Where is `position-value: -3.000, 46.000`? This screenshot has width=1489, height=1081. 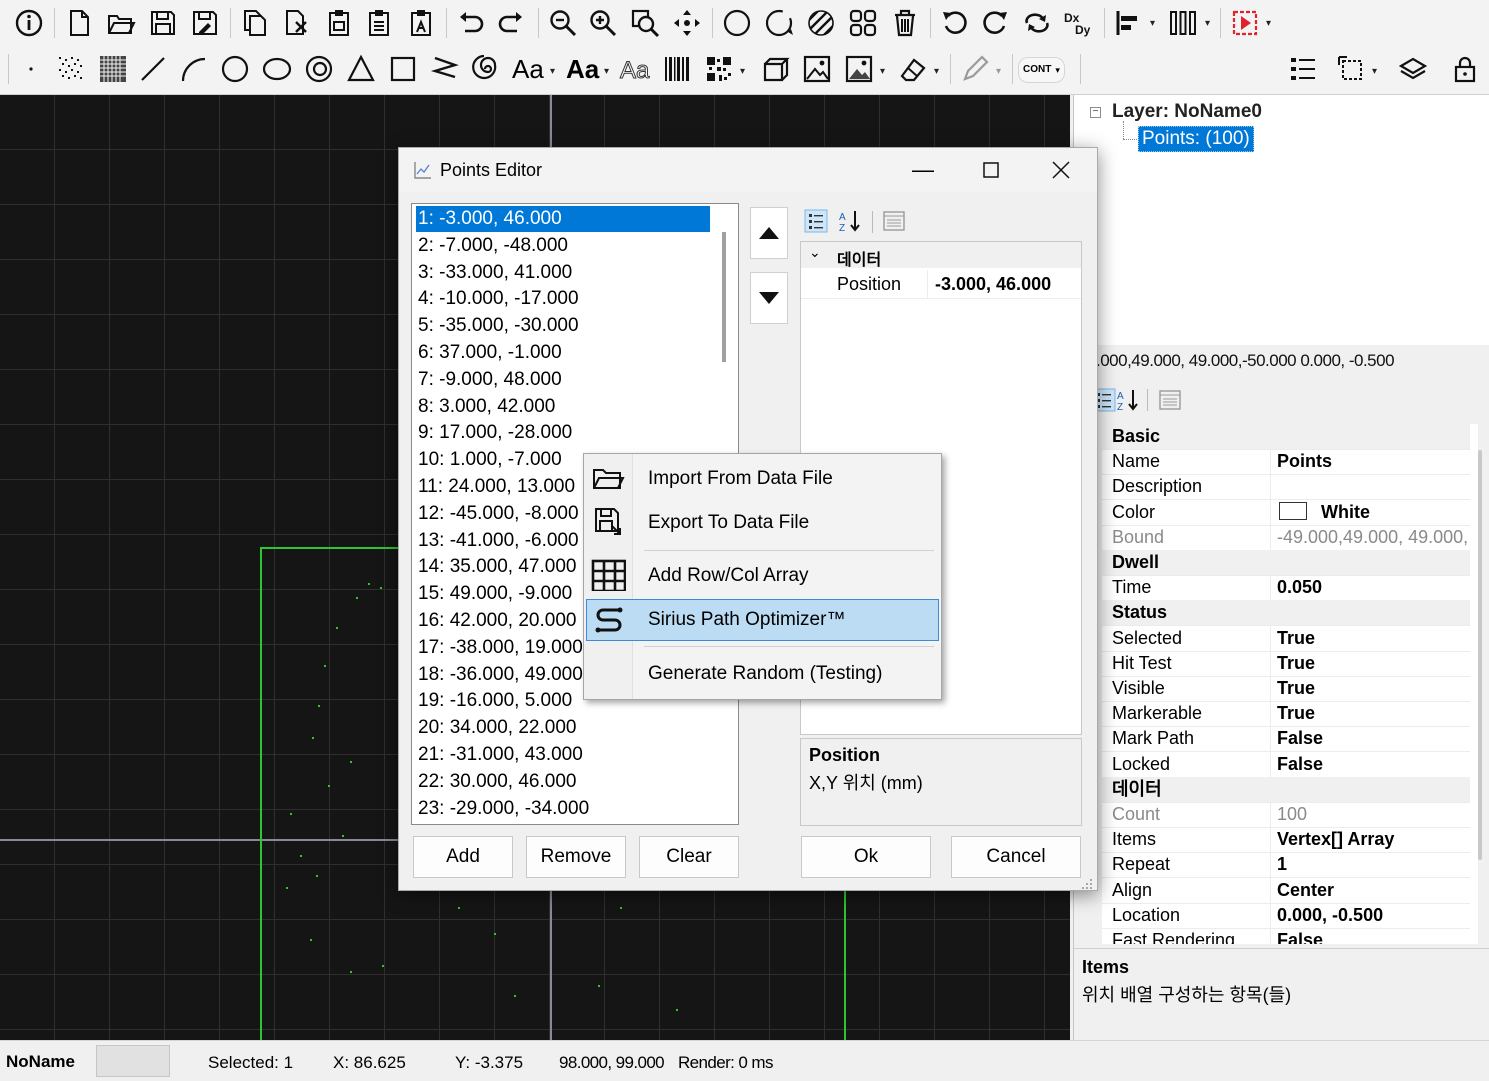 position-value: -3.000, 46.000 is located at coordinates (993, 284).